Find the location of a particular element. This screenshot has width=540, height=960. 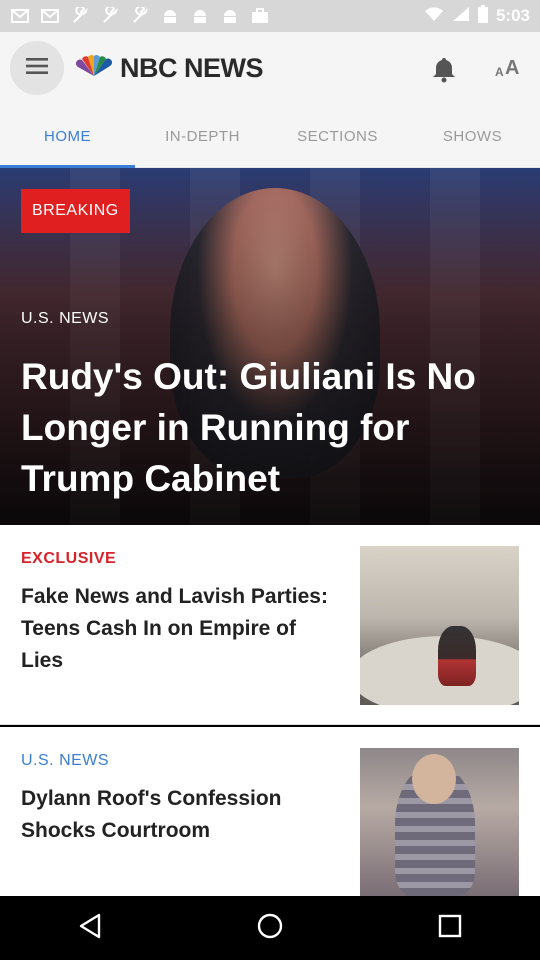

hero-category: U.S. NEWS is located at coordinates (65, 318).